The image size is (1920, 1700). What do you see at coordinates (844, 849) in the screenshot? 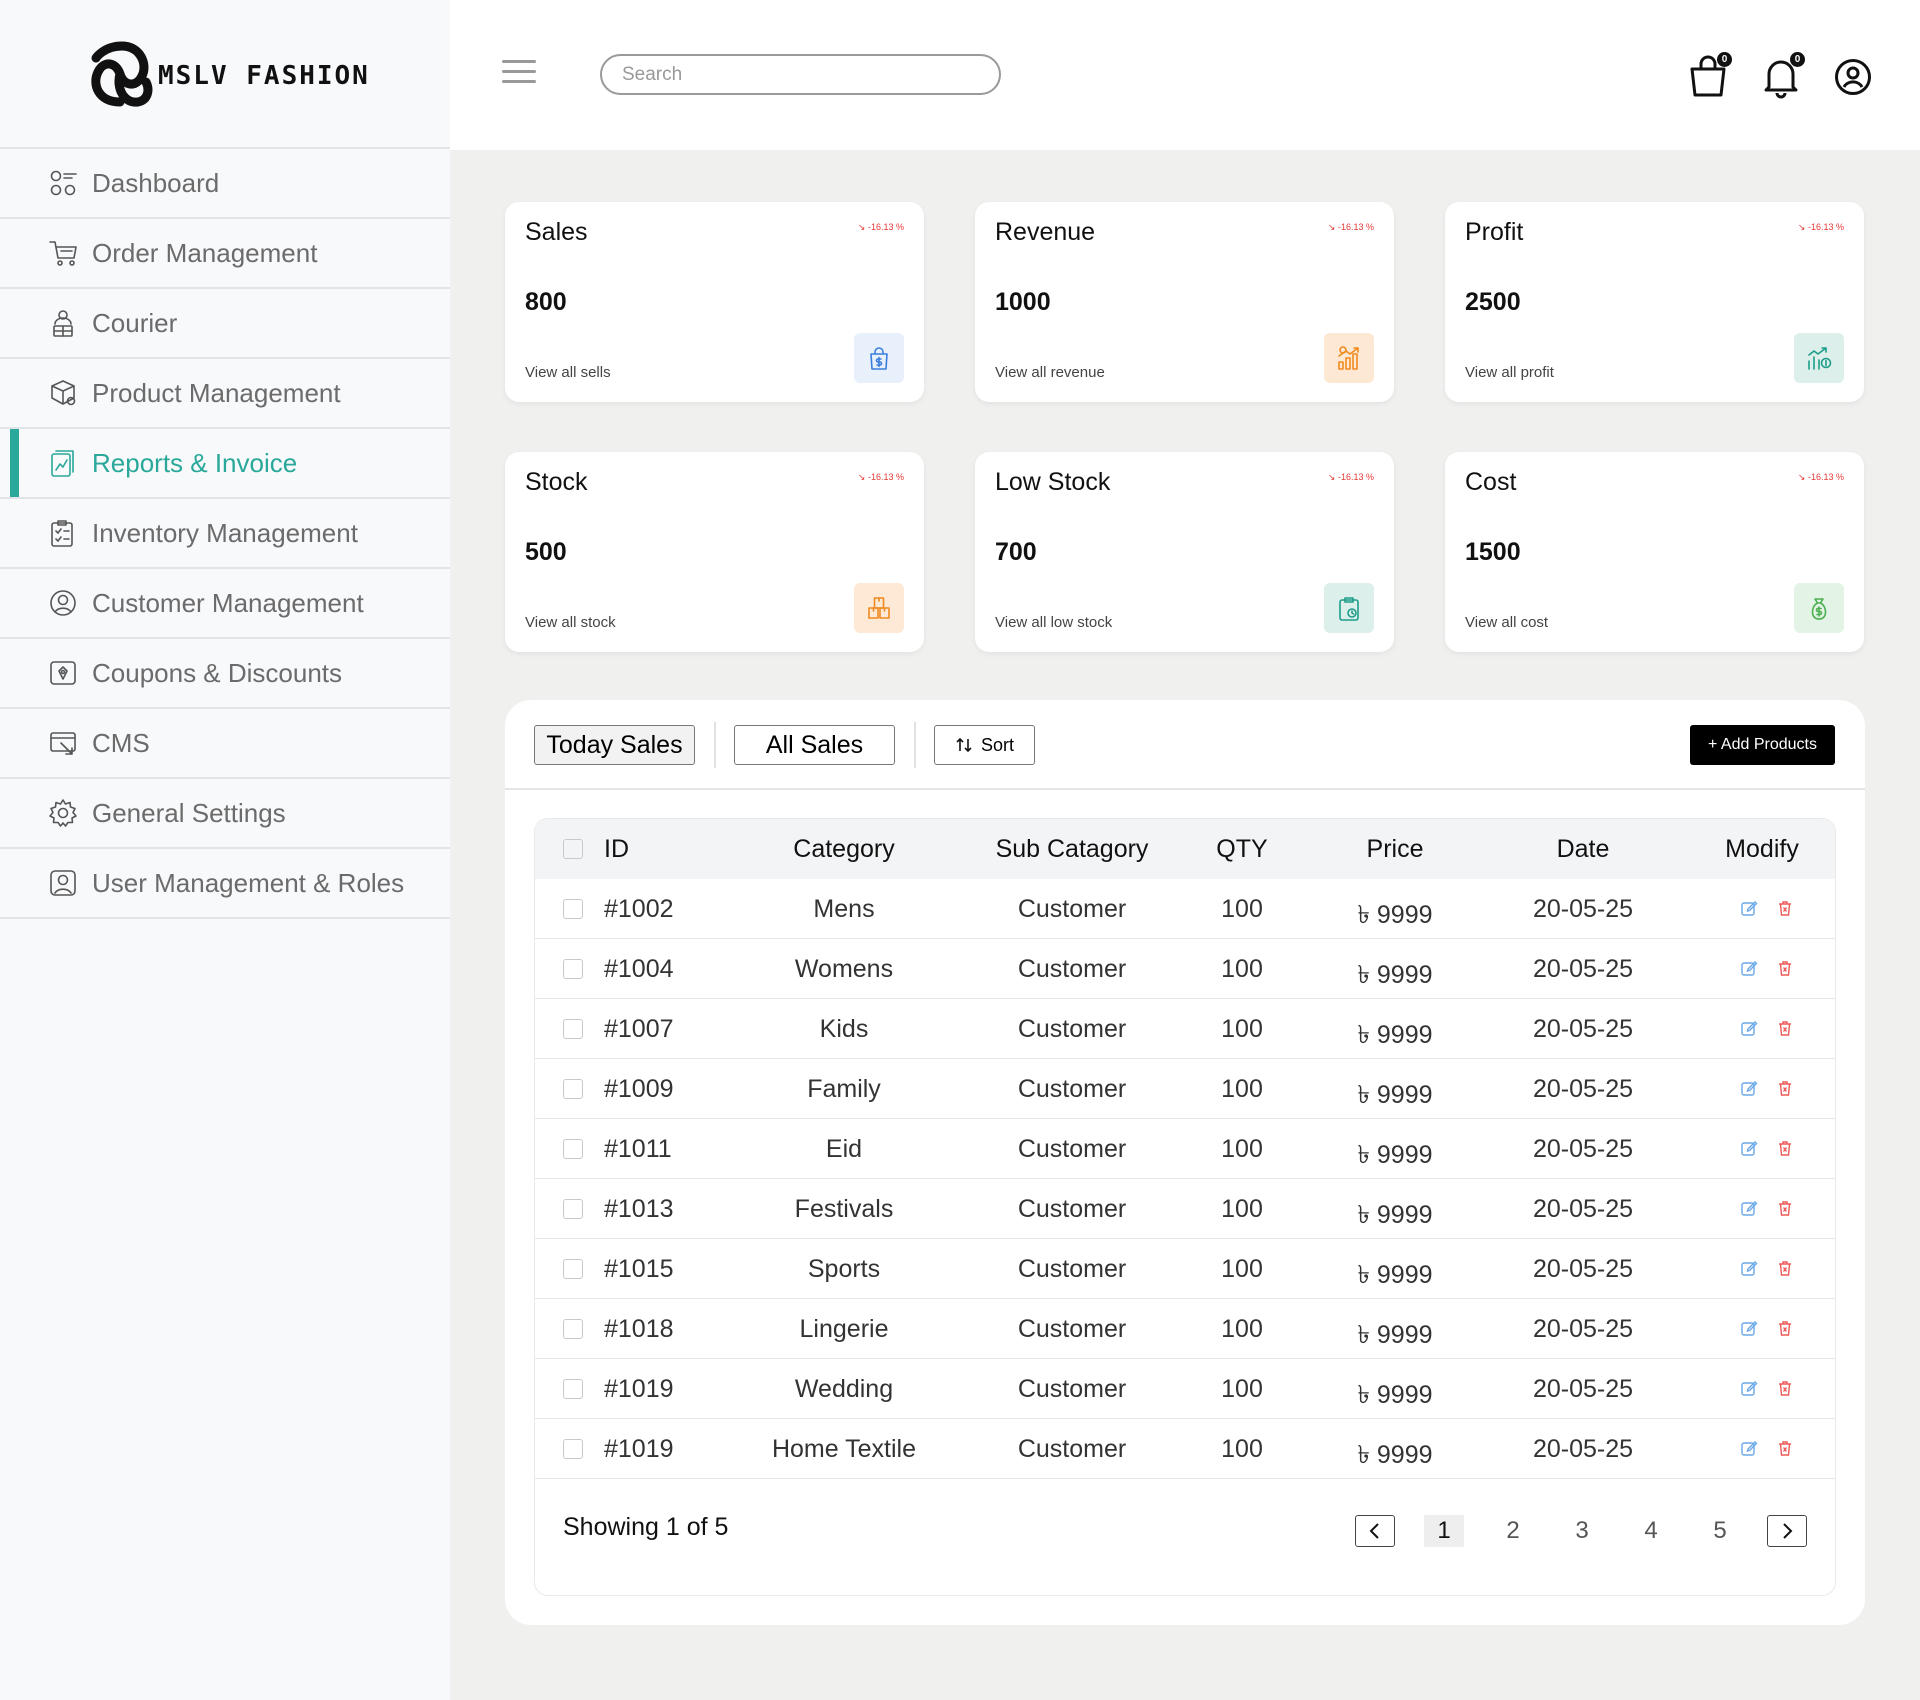
I see `column-header-category: Category` at bounding box center [844, 849].